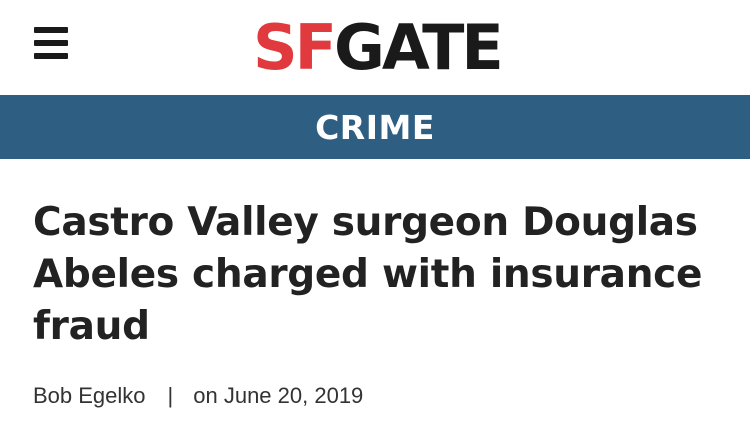 This screenshot has width=750, height=427. I want to click on hamburger-menu-icon, so click(52, 44).